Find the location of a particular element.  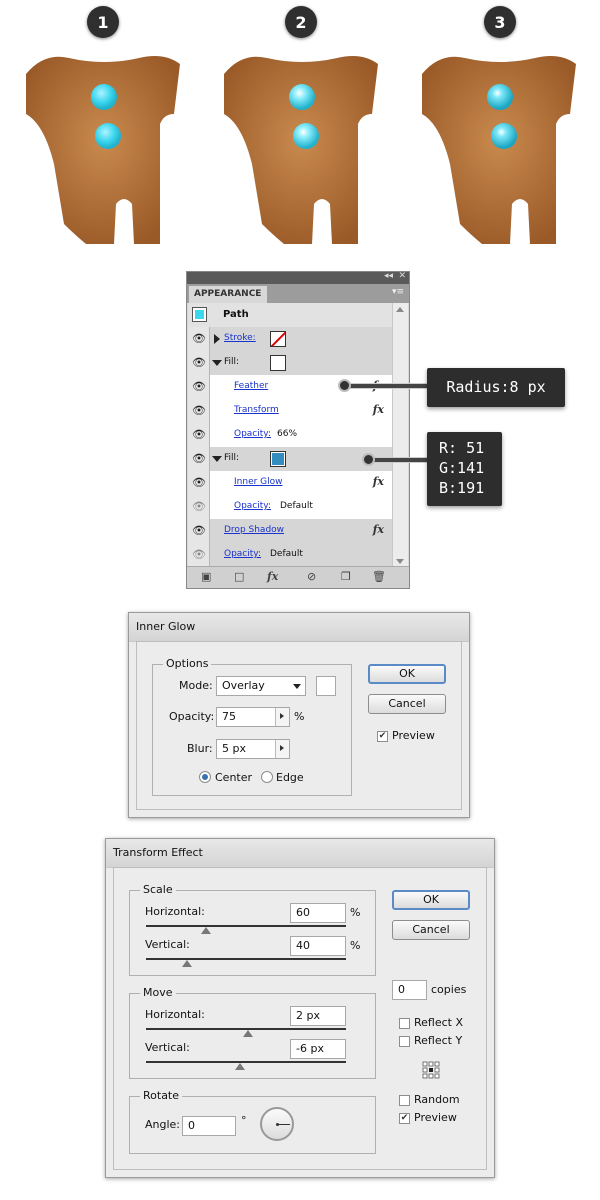

move-vertical-slider is located at coordinates (246, 1062).